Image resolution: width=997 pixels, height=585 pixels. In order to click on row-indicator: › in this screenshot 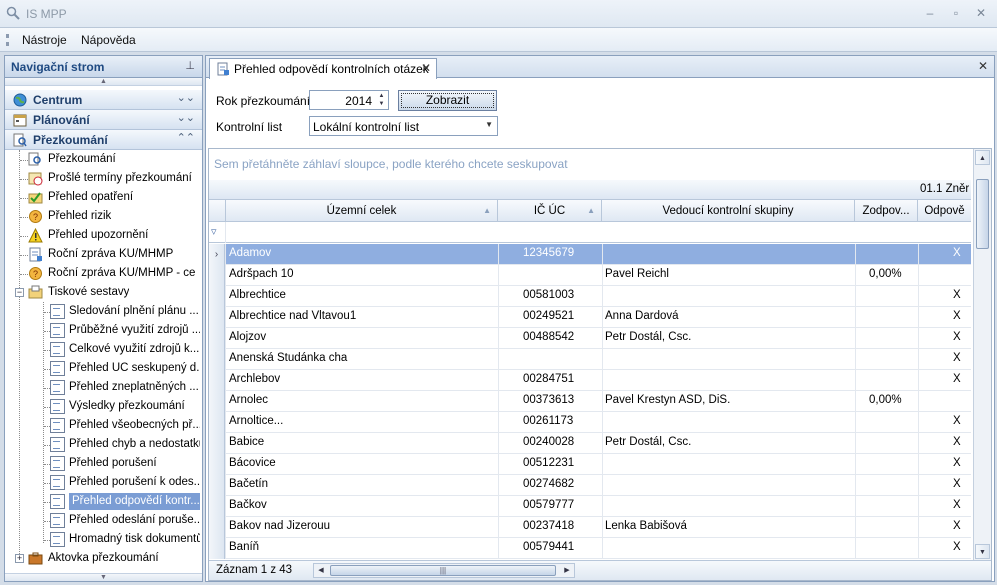, I will do `click(217, 254)`.